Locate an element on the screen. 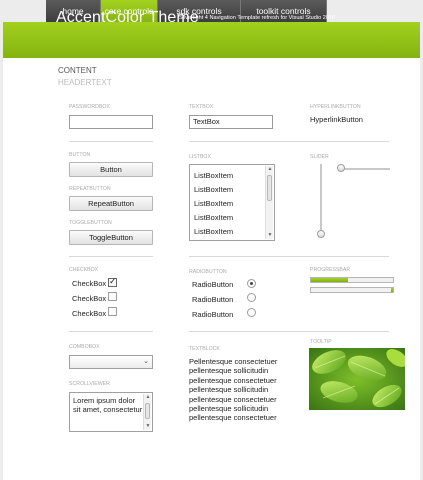 Image resolution: width=423 pixels, height=480 pixels. vertical-slider-thumb is located at coordinates (321, 234).